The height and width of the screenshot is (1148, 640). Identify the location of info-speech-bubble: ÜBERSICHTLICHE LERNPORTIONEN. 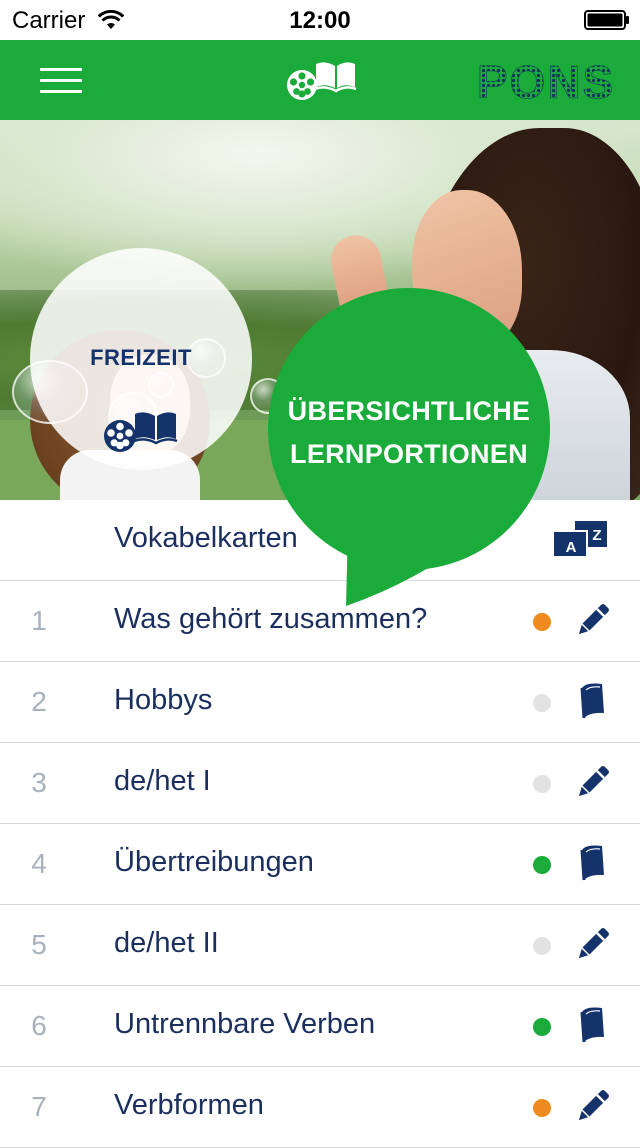
(409, 447).